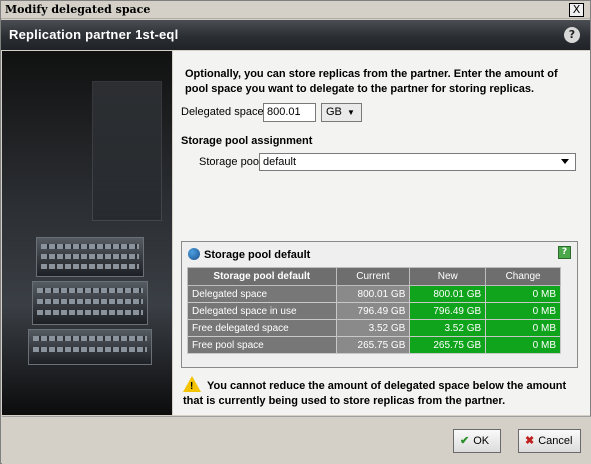  I want to click on storage-pool-select: default, so click(417, 162).